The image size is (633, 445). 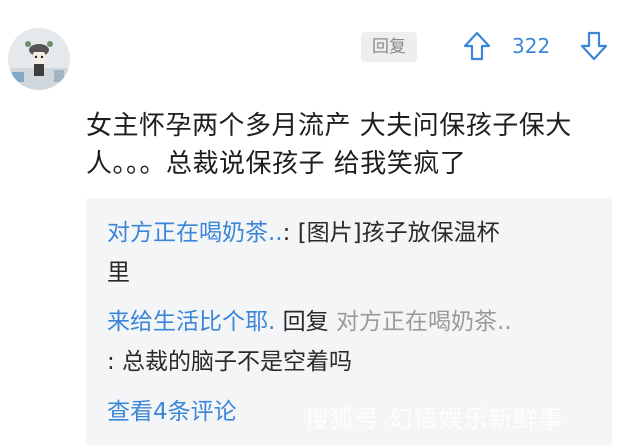 I want to click on reply-line: 来给生活比个耶. 回复 对方正在喝奶茶.., so click(x=357, y=322).